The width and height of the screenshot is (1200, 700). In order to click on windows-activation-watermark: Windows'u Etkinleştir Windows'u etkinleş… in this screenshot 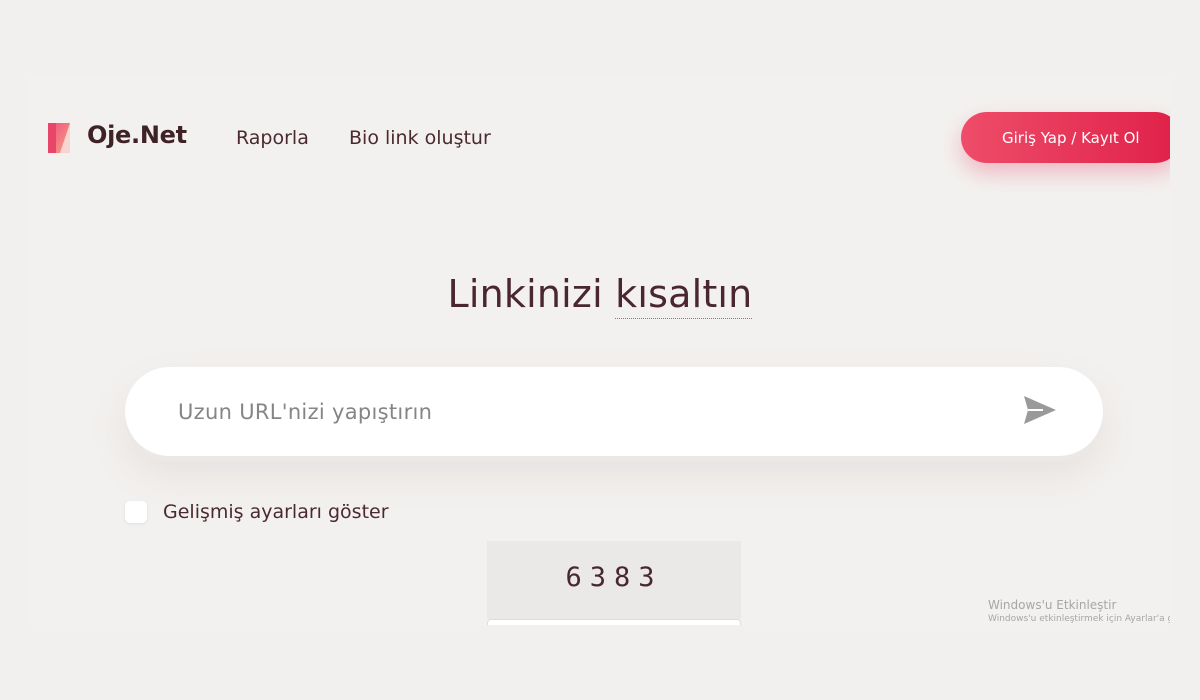, I will do `click(1079, 611)`.